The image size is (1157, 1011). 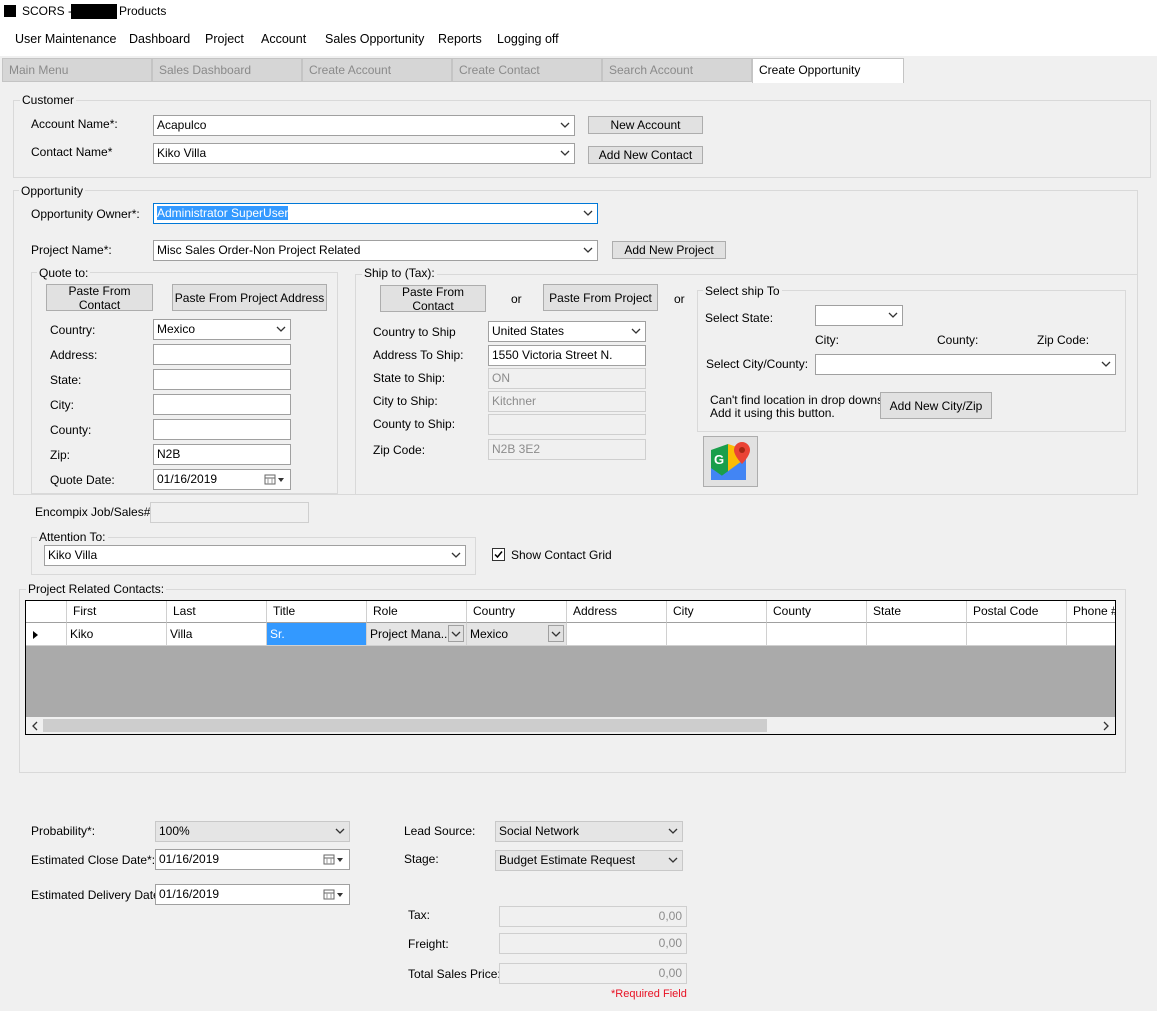 I want to click on column-header-phone: Phone #, so click(x=1091, y=612).